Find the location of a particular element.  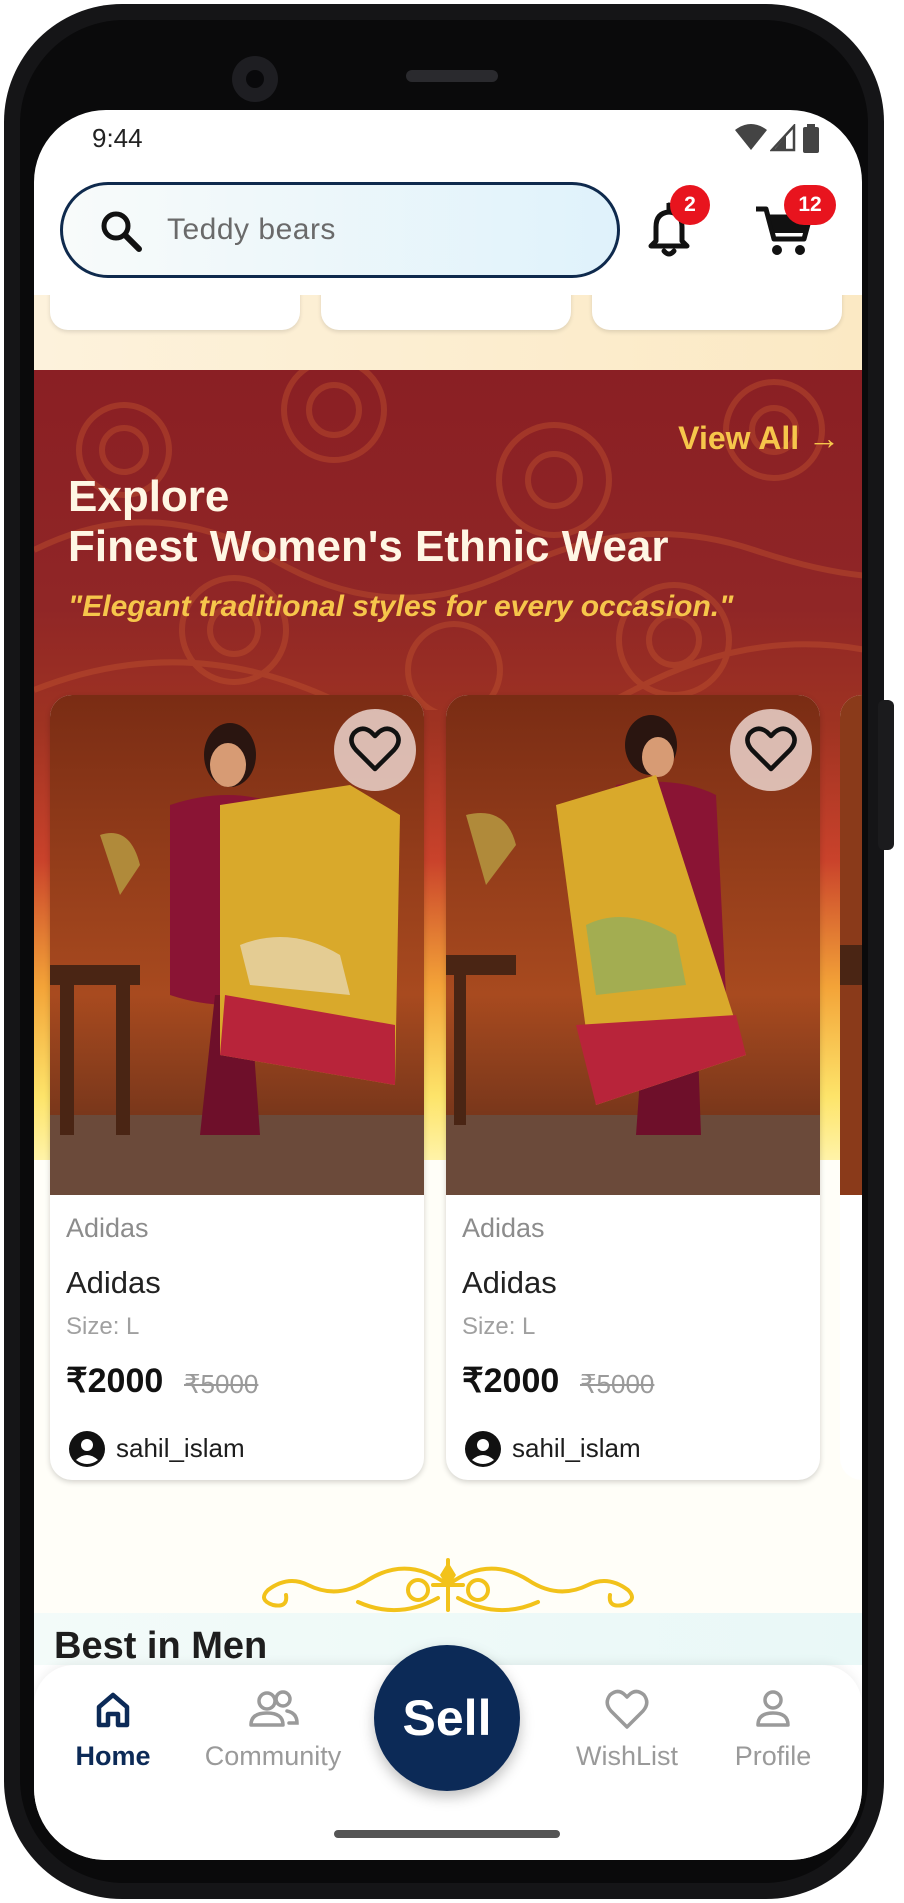

view-all-link: View All → is located at coordinates (759, 438).